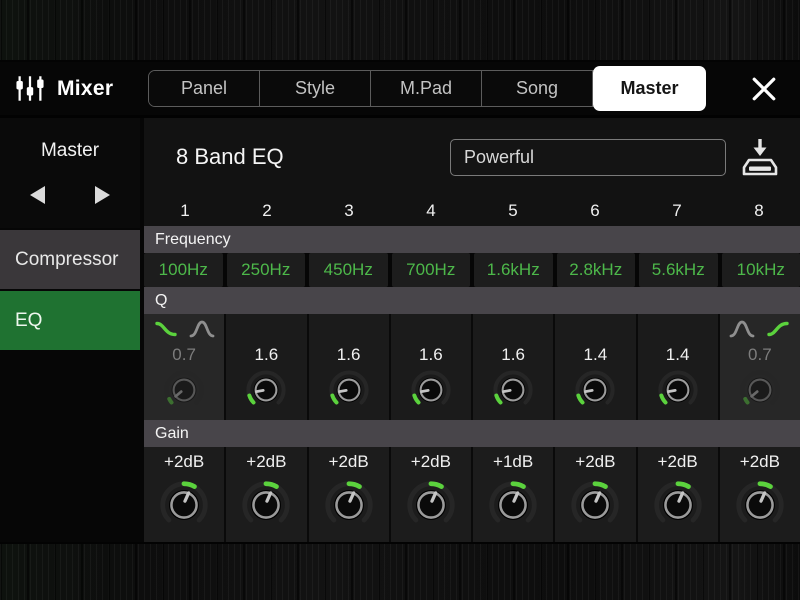  I want to click on q-band-1: 0.7, so click(184, 367).